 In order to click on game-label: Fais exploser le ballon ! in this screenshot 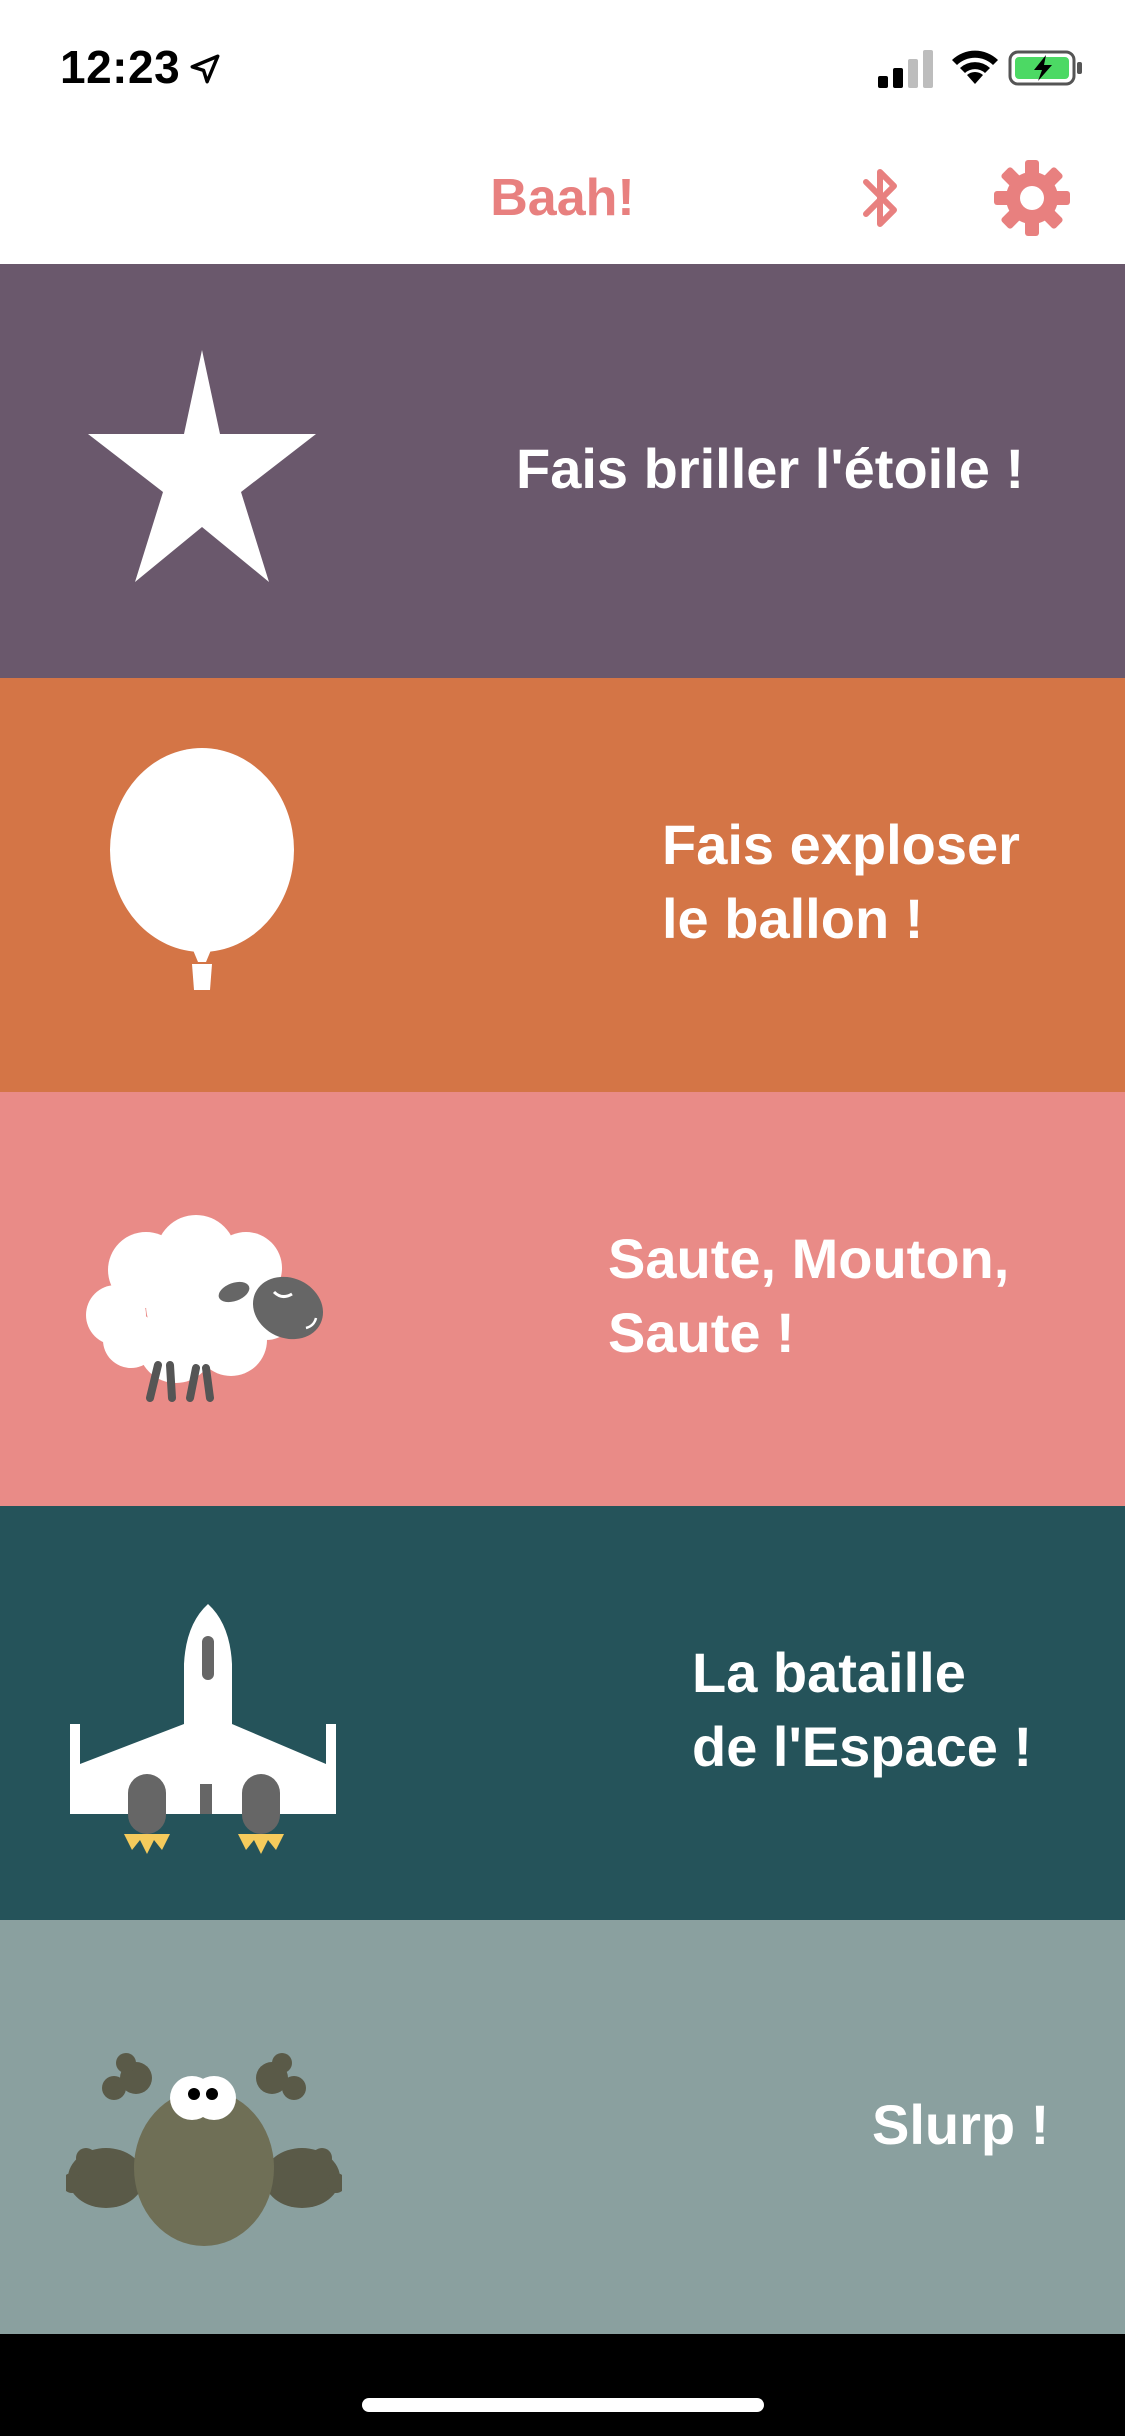, I will do `click(841, 882)`.